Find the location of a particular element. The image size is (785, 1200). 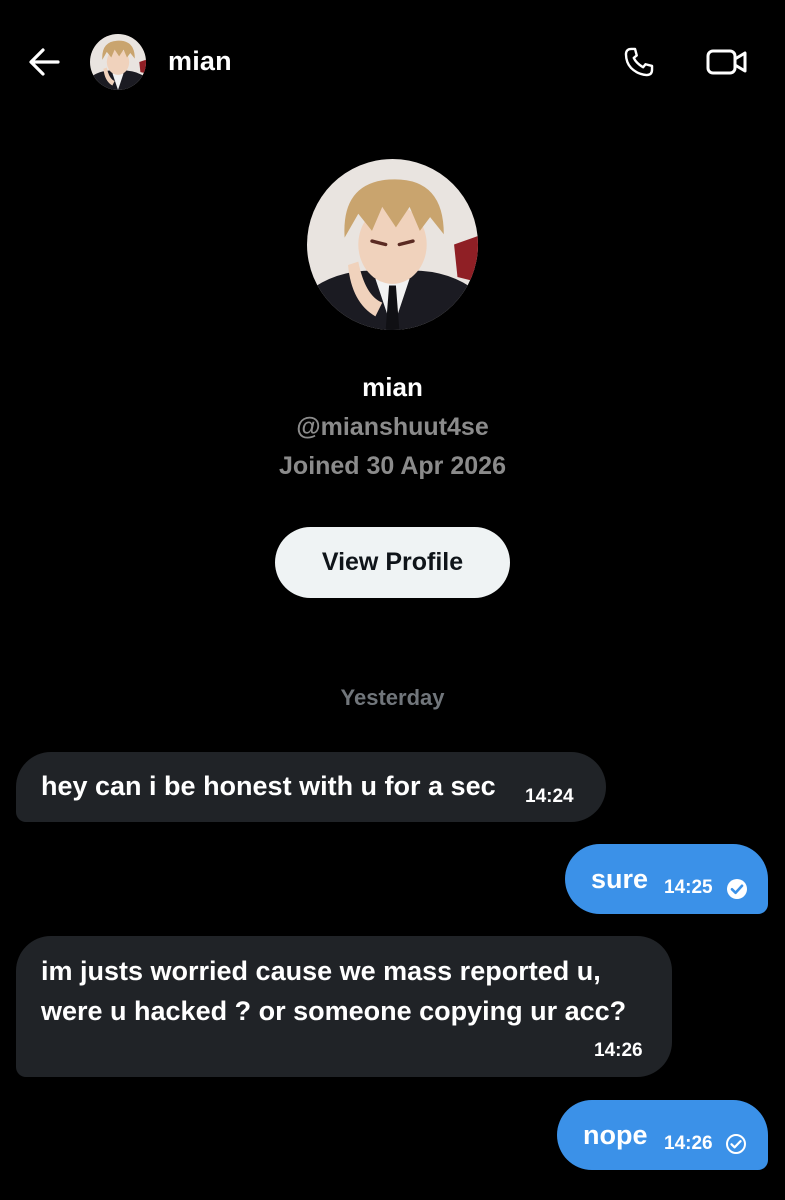

header-avatar is located at coordinates (118, 62).